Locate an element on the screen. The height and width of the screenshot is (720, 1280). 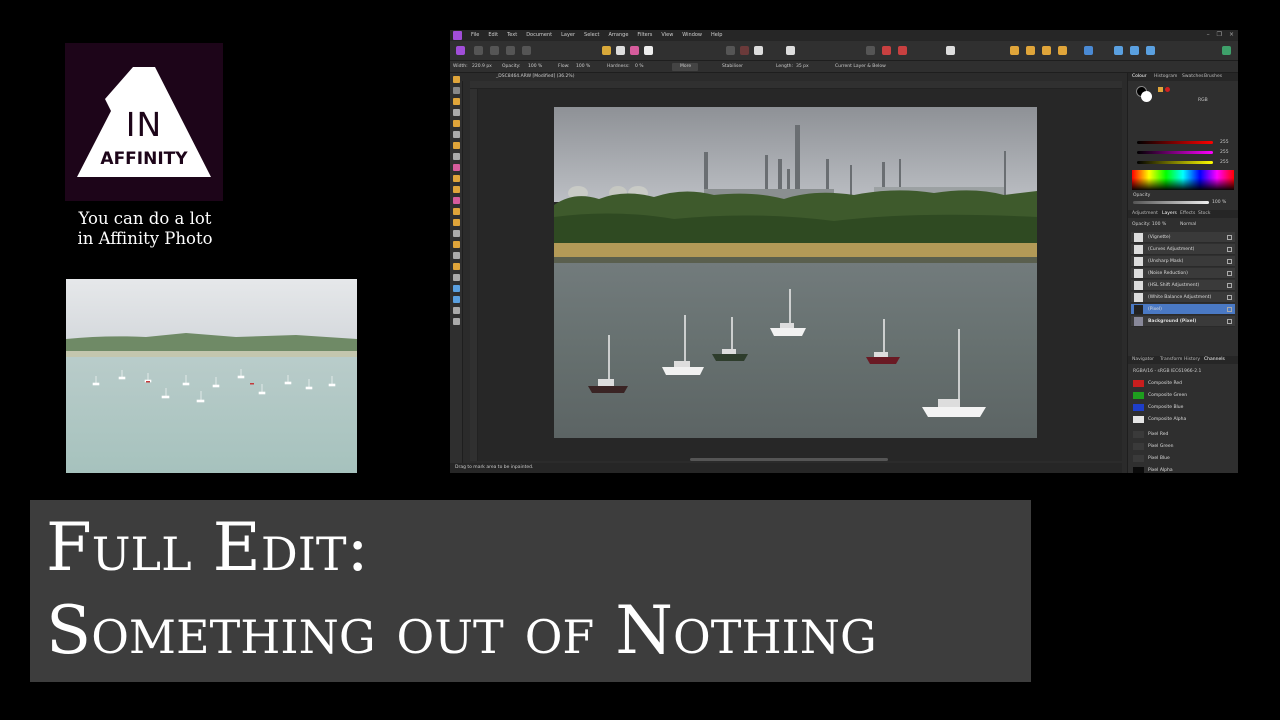
layer-row: (White Balance Adjustment) is located at coordinates (1183, 297).